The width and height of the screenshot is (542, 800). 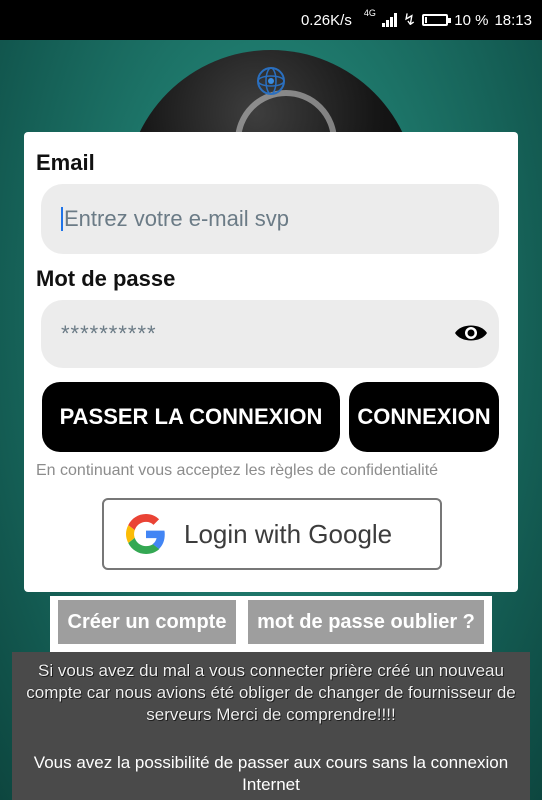 I want to click on signal-icon, so click(x=389, y=20).